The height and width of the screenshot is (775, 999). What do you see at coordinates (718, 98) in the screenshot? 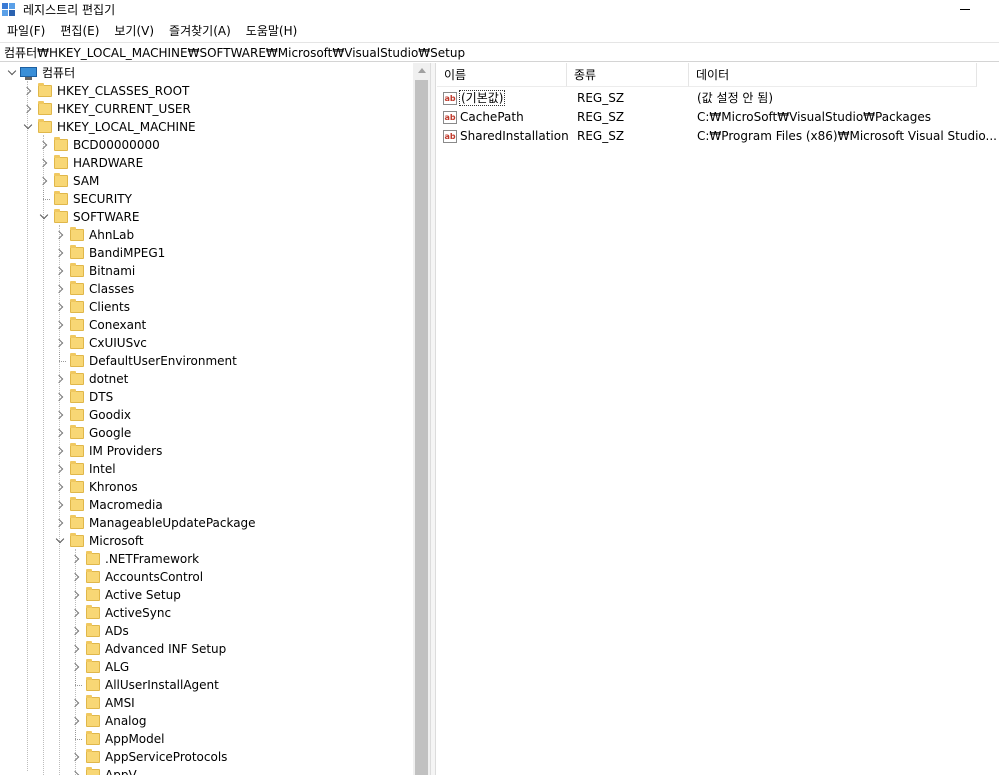
I see `value-row: ab (기본값) REG_SZ (값 설정 안 됨)` at bounding box center [718, 98].